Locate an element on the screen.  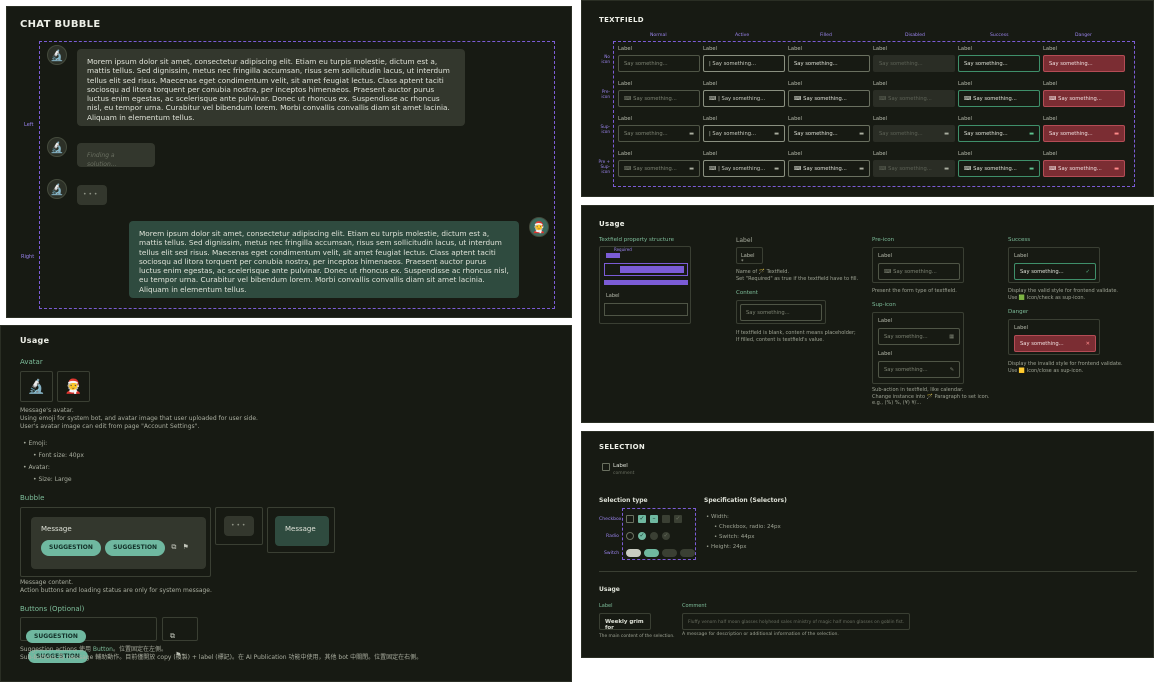
preicon-label: Label is located at coordinates (885, 256).